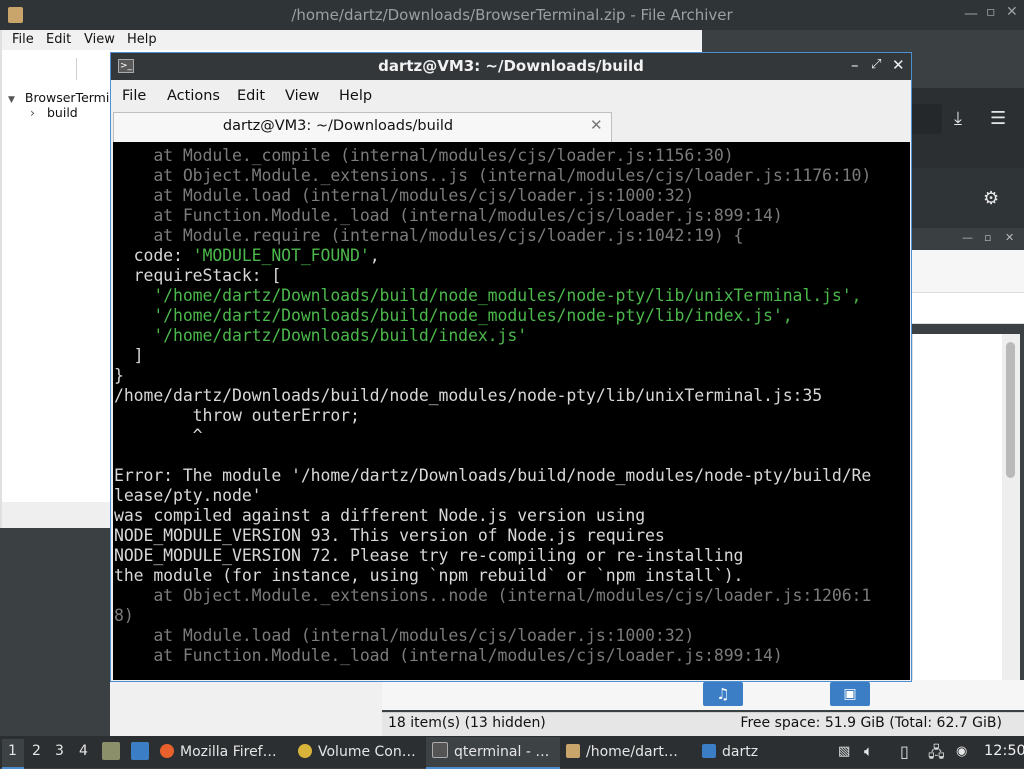  Describe the element at coordinates (12, 751) in the screenshot. I see `workspace-1: 1` at that location.